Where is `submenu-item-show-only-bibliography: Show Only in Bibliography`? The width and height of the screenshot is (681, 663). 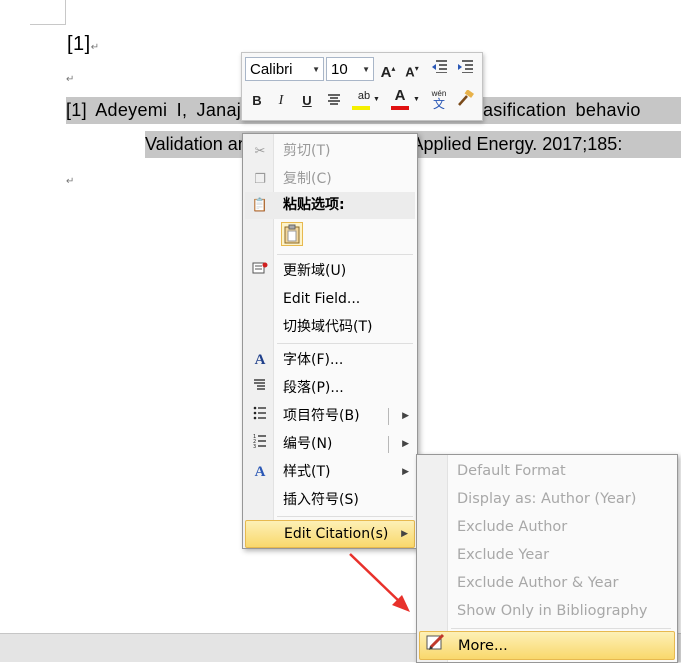
submenu-item-show-only-bibliography: Show Only in Bibliography is located at coordinates (547, 611).